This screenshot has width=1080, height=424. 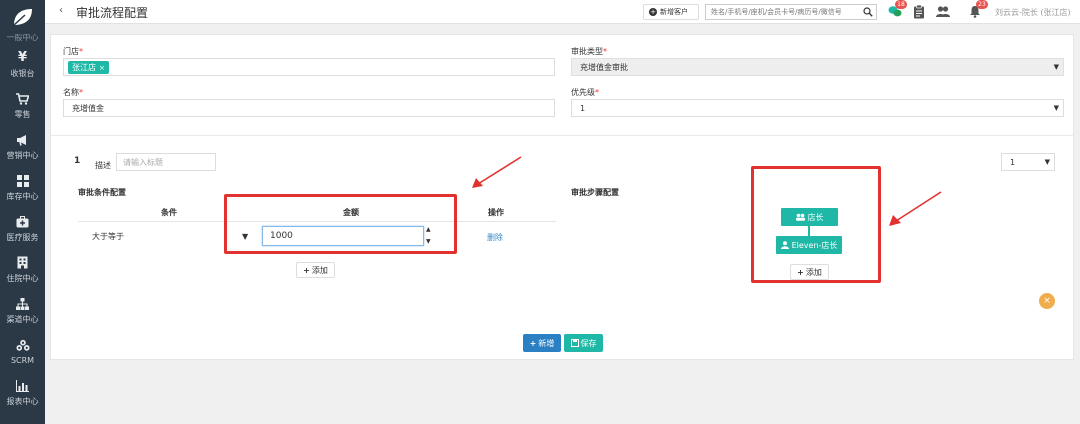 What do you see at coordinates (920, 11) in the screenshot?
I see `clipboard-icon` at bounding box center [920, 11].